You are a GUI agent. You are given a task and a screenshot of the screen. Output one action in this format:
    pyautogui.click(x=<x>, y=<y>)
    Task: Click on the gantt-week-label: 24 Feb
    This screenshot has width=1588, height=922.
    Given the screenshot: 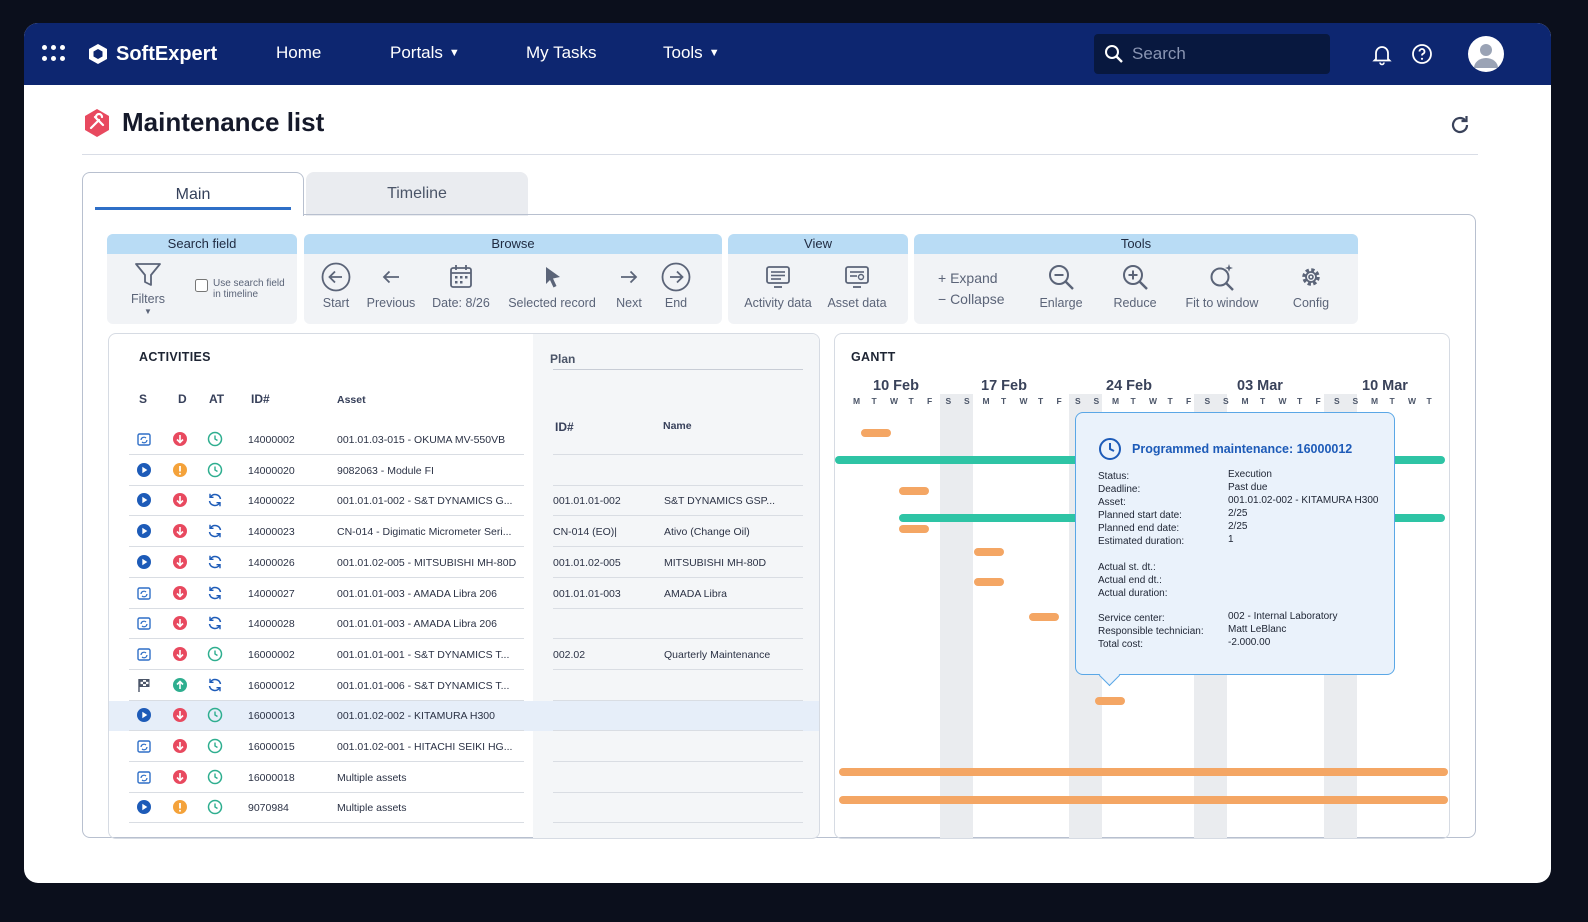 What is the action you would take?
    pyautogui.click(x=1129, y=386)
    